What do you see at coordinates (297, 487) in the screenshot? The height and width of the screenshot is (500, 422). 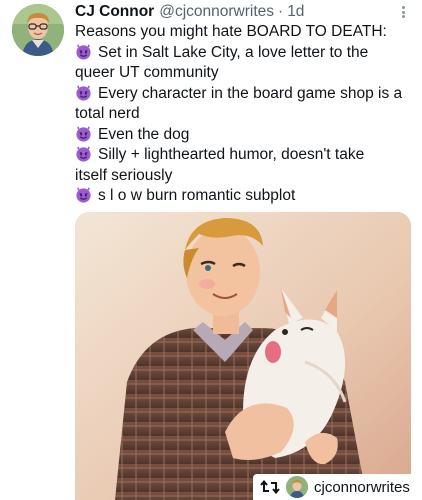 I see `reposter-avatar` at bounding box center [297, 487].